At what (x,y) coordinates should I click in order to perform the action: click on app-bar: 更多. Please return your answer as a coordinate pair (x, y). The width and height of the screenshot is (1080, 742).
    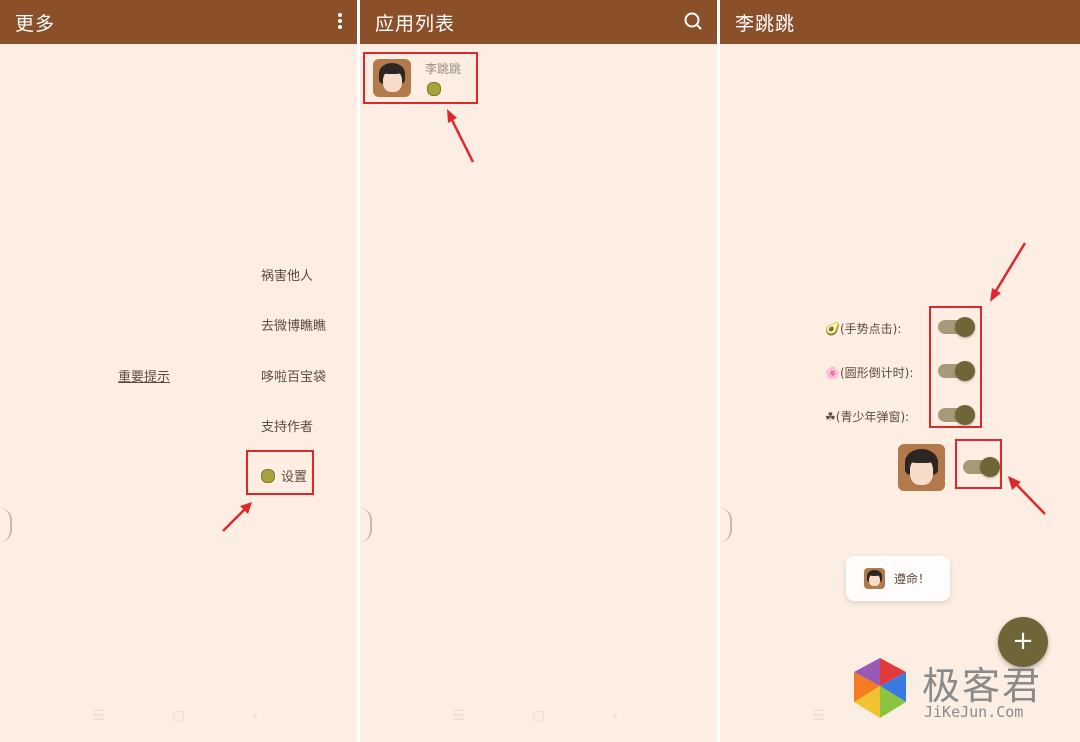
    Looking at the image, I should click on (178, 22).